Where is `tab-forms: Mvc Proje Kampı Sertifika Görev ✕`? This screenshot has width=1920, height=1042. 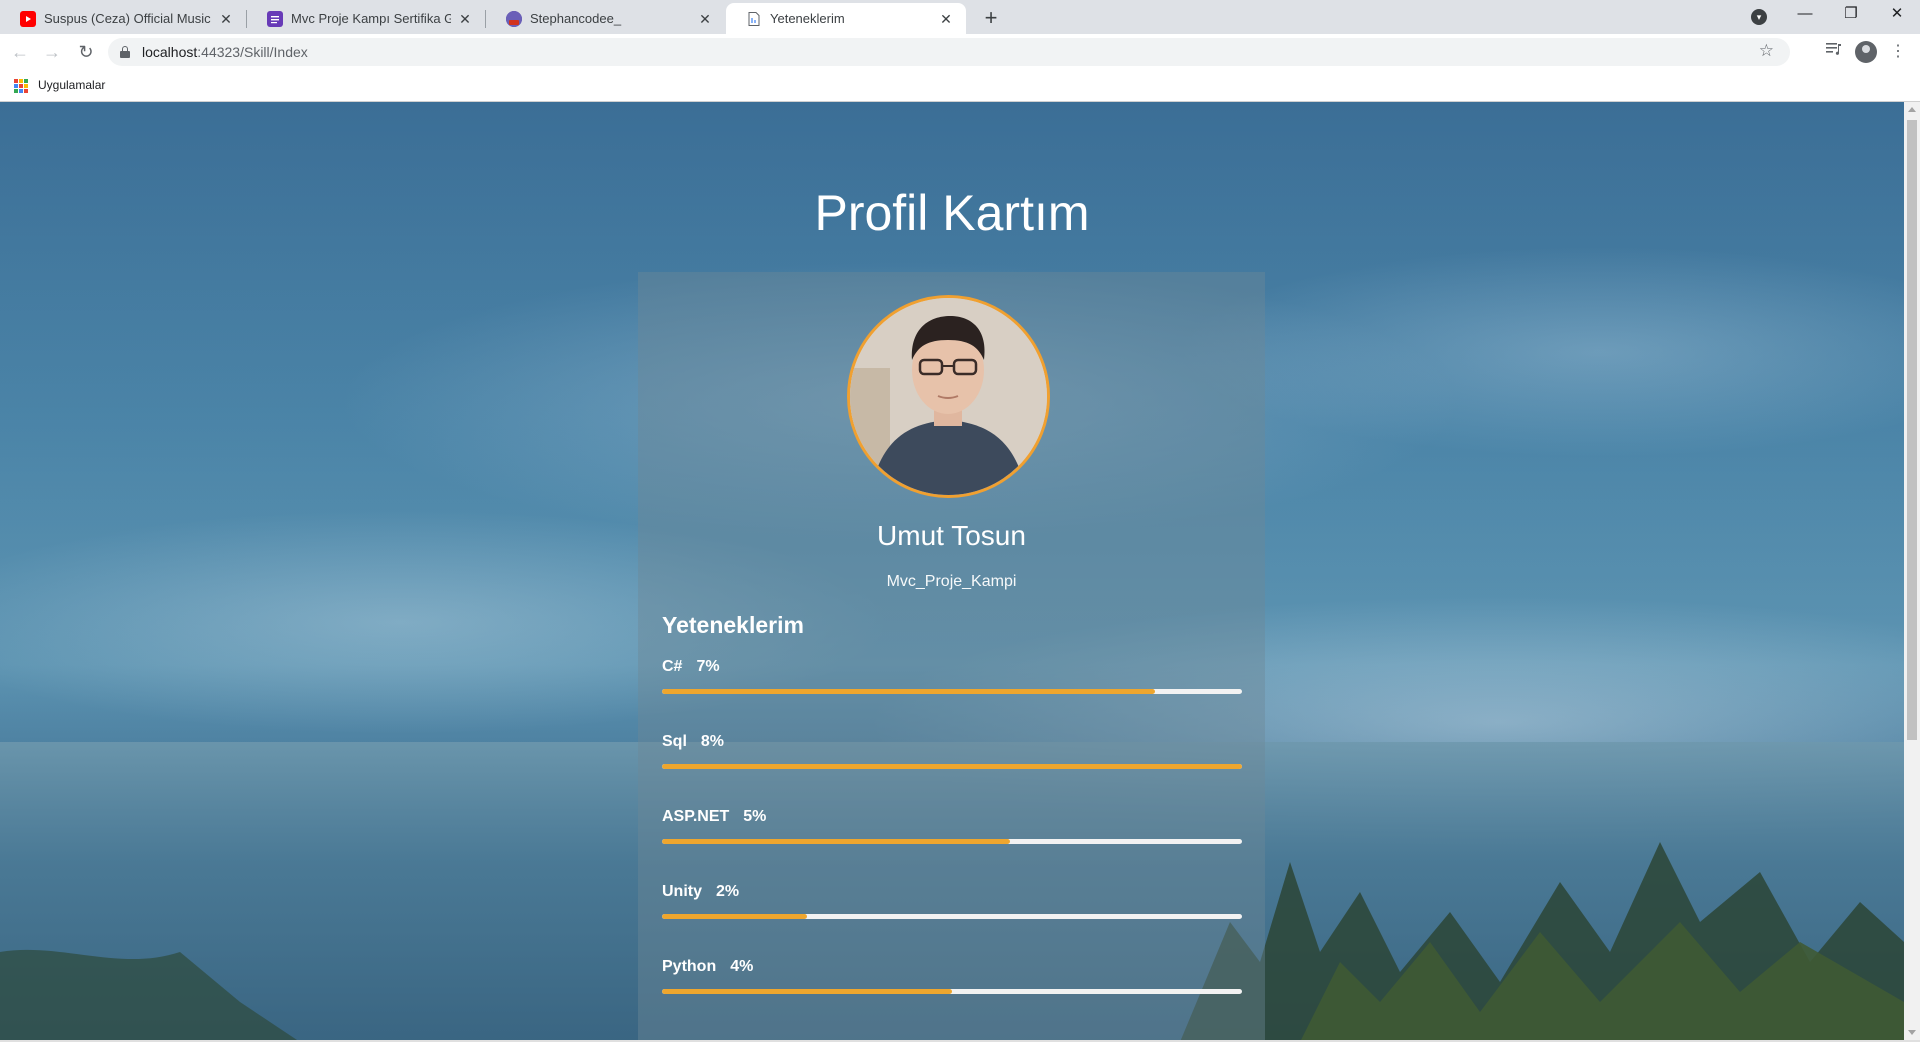 tab-forms: Mvc Proje Kampı Sertifika Görev ✕ is located at coordinates (366, 18).